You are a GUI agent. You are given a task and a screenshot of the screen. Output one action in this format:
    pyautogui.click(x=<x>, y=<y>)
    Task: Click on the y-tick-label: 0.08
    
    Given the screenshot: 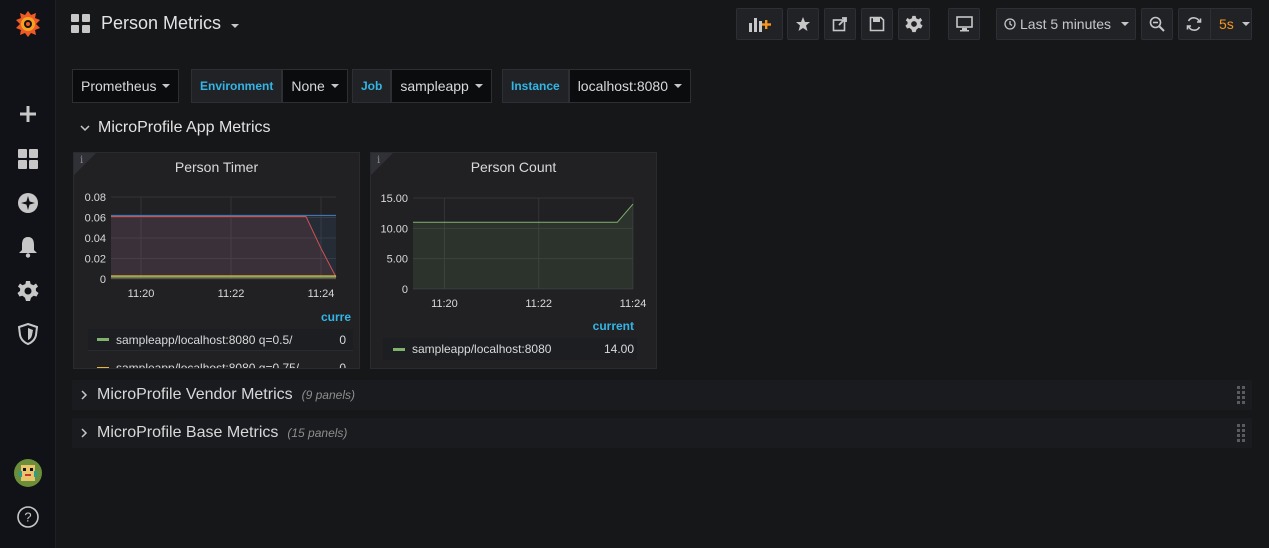 What is the action you would take?
    pyautogui.click(x=95, y=198)
    